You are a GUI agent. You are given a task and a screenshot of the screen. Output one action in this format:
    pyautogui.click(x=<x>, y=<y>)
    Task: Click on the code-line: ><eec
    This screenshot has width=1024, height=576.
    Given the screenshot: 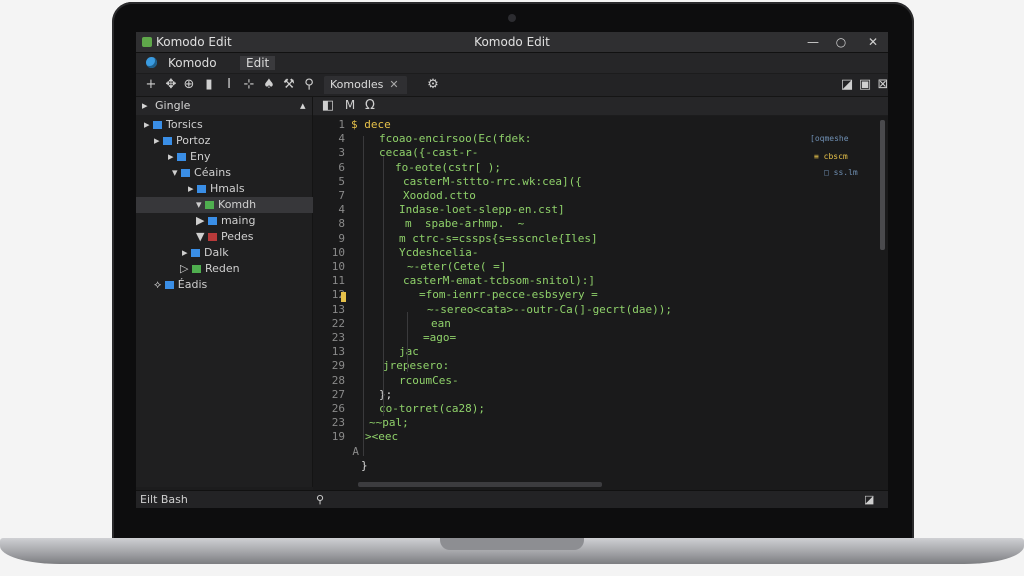 What is the action you would take?
    pyautogui.click(x=381, y=436)
    